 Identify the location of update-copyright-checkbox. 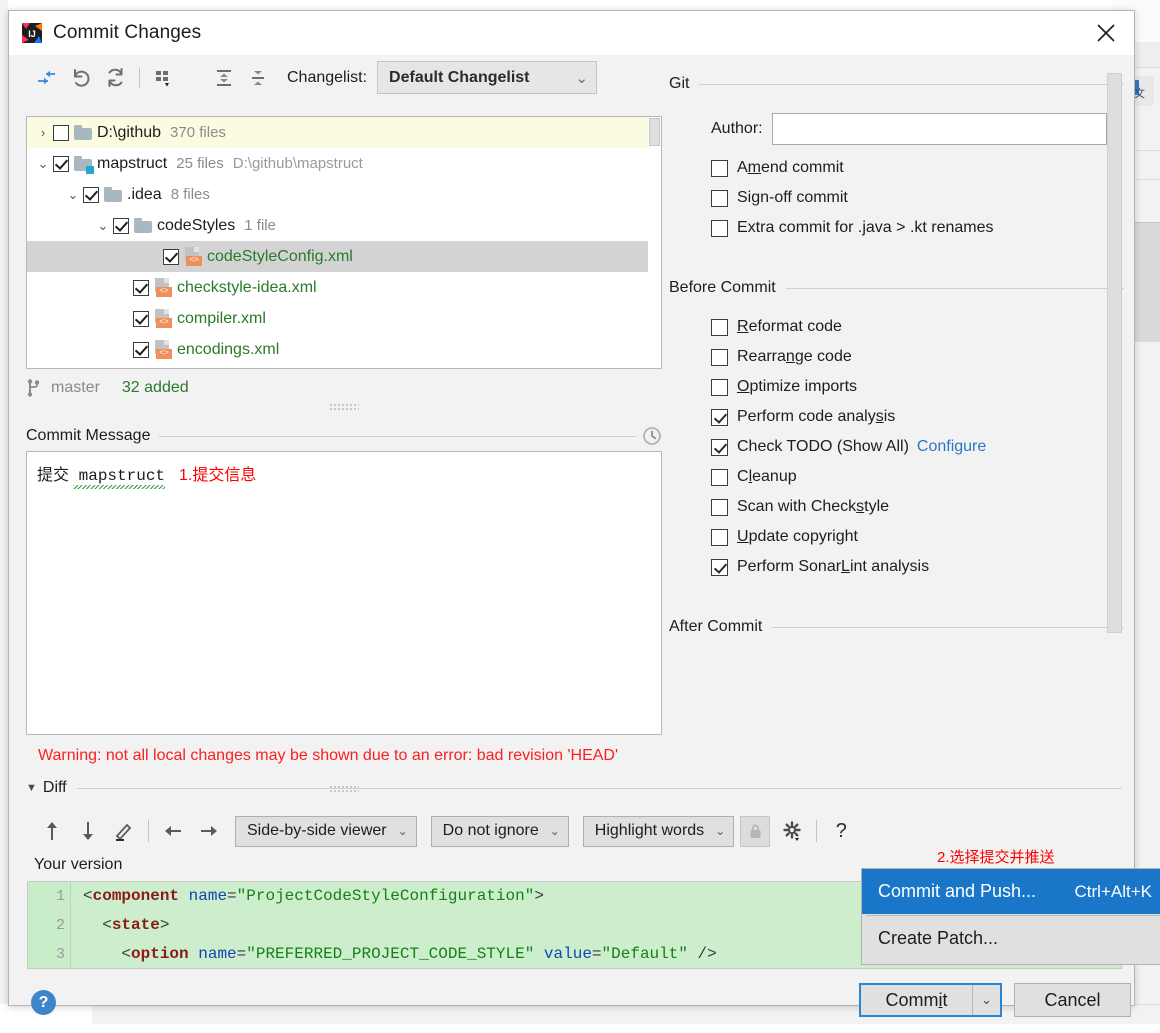
(719, 537).